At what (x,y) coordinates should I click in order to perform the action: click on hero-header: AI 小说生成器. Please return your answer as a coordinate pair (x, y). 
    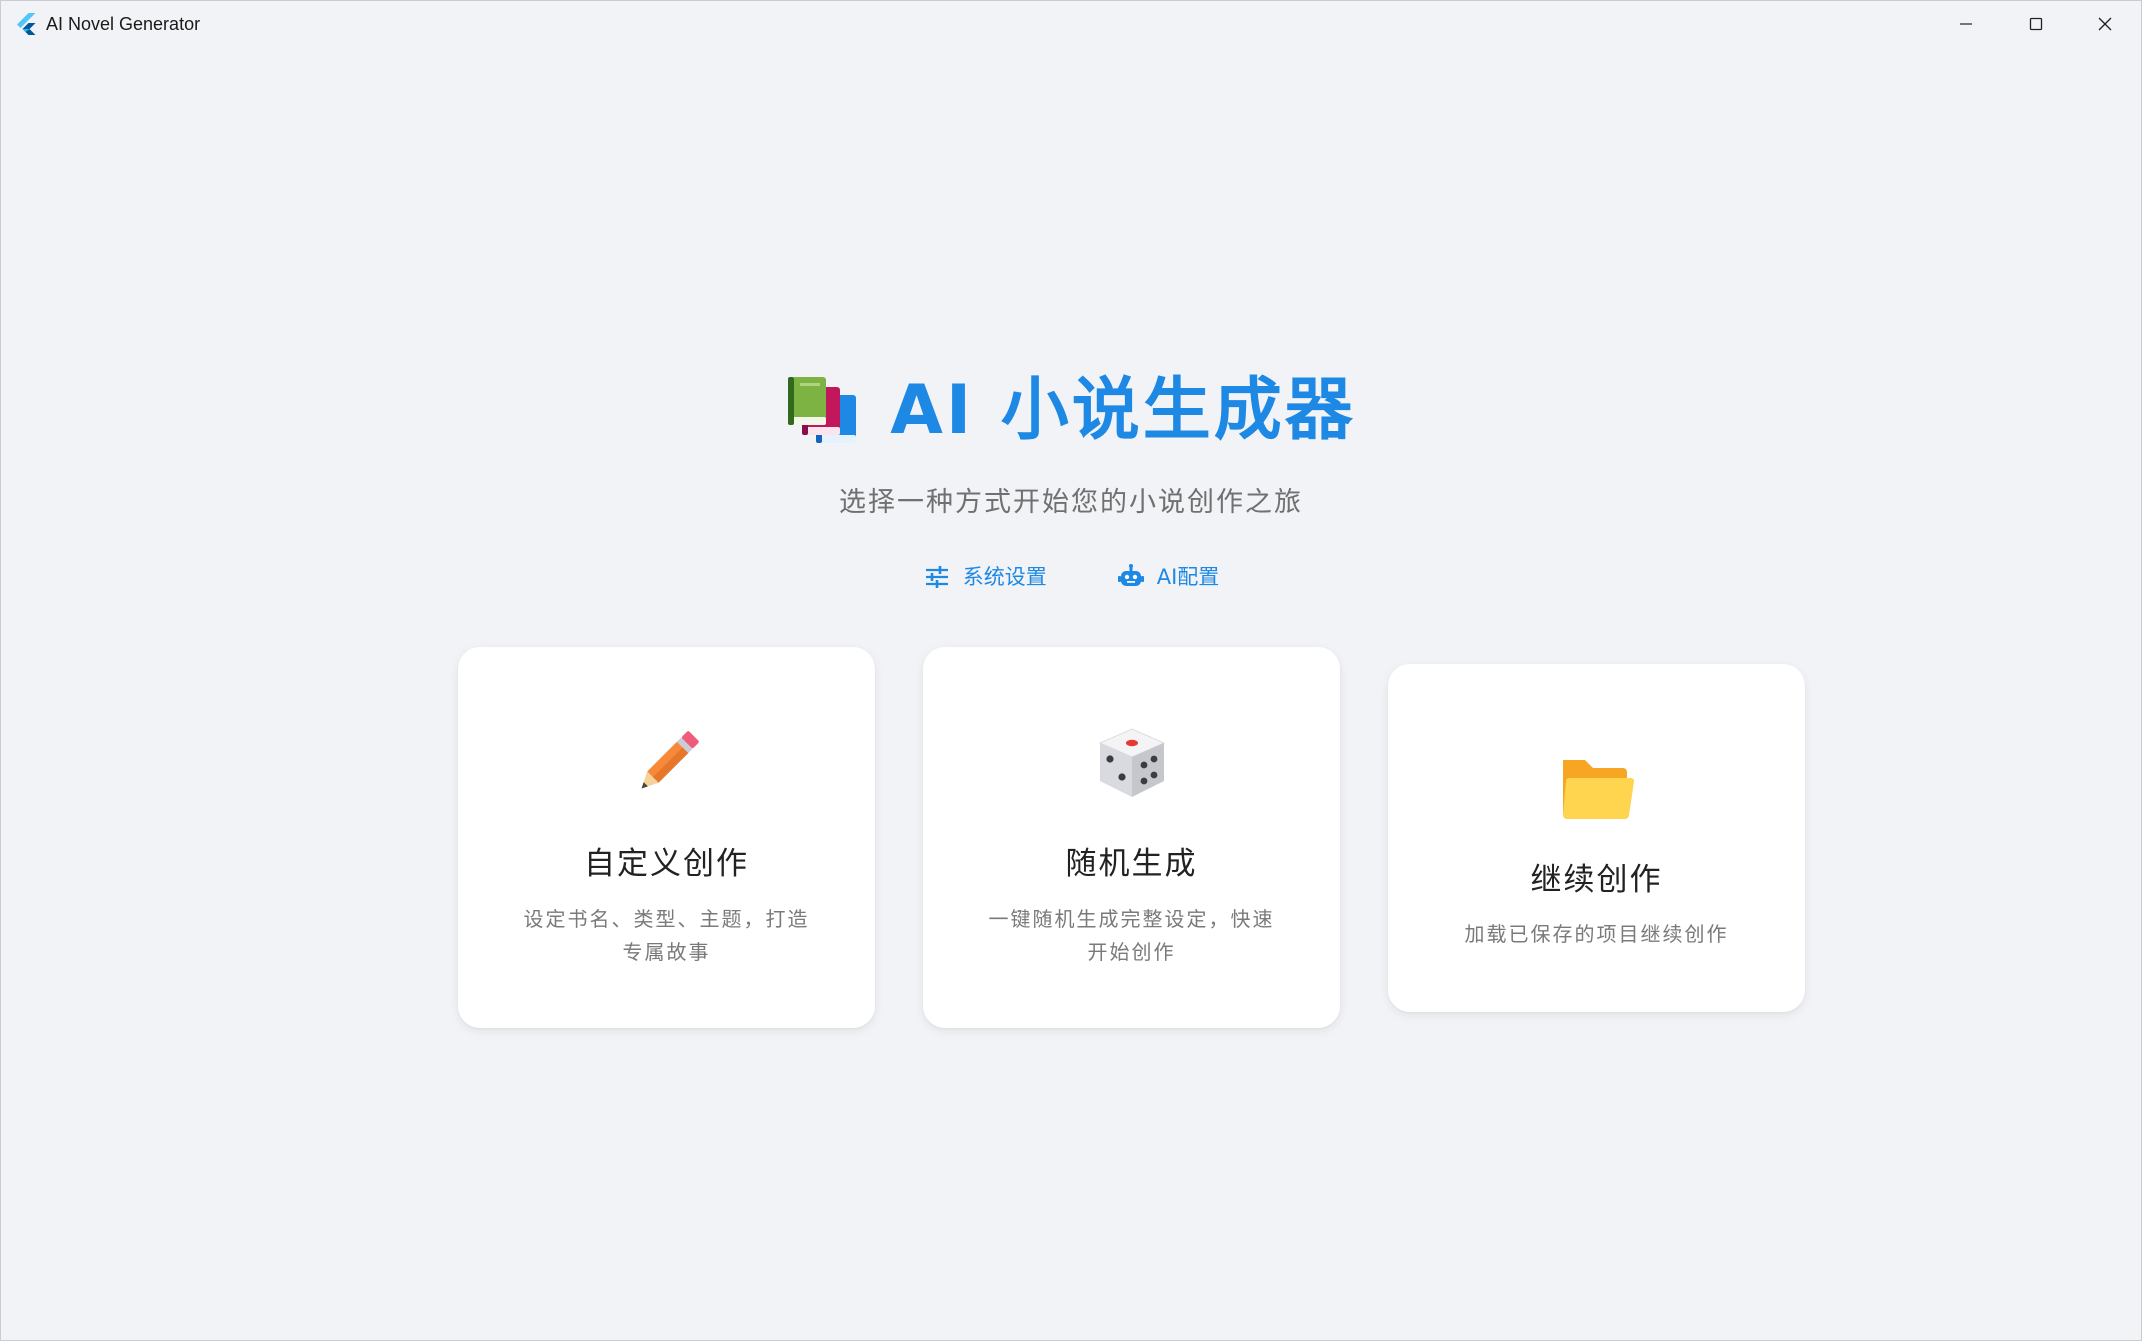
    Looking at the image, I should click on (1071, 411).